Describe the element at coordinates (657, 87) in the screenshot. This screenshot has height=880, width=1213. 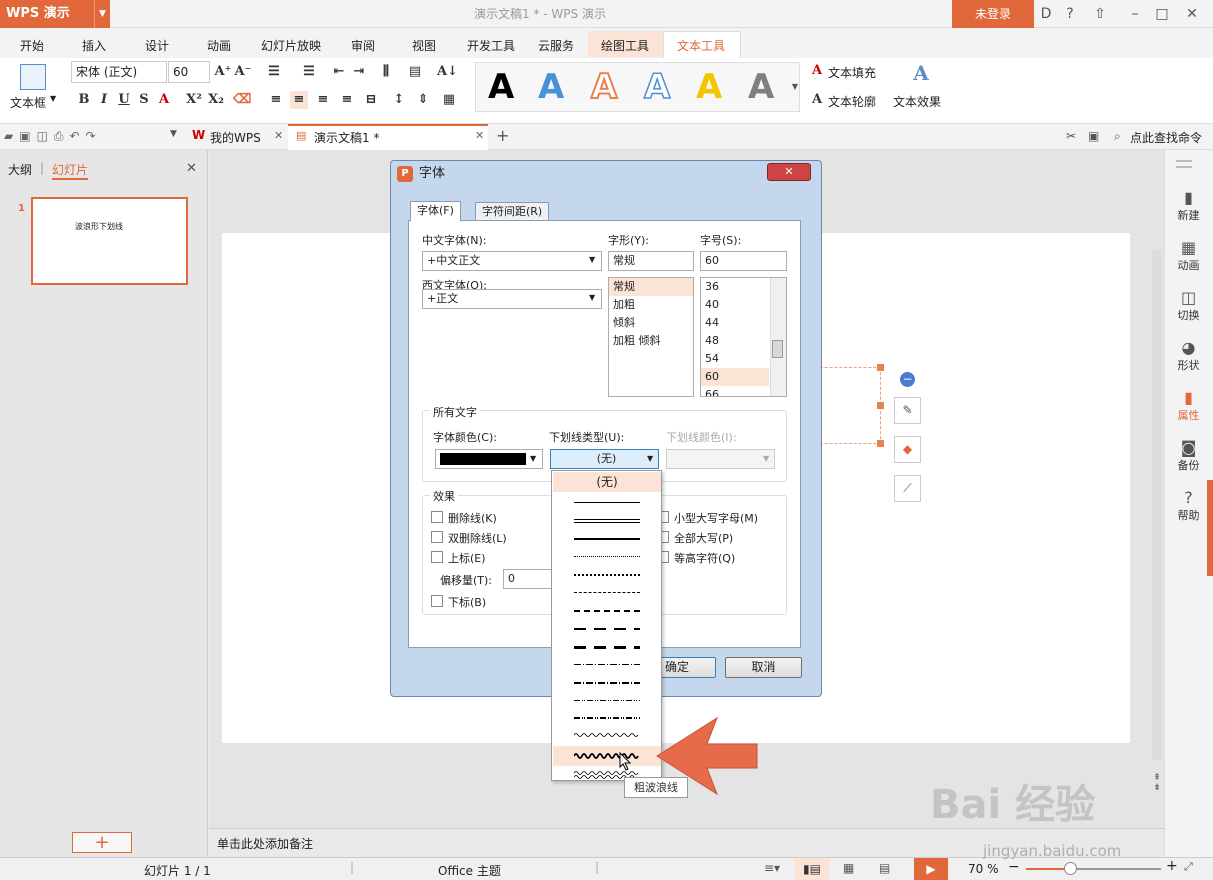
I see `style-blue-outline-preset: A` at that location.